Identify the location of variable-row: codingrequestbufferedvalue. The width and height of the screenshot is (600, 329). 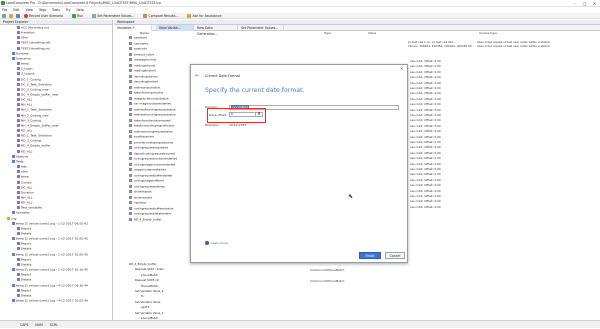
(151, 208).